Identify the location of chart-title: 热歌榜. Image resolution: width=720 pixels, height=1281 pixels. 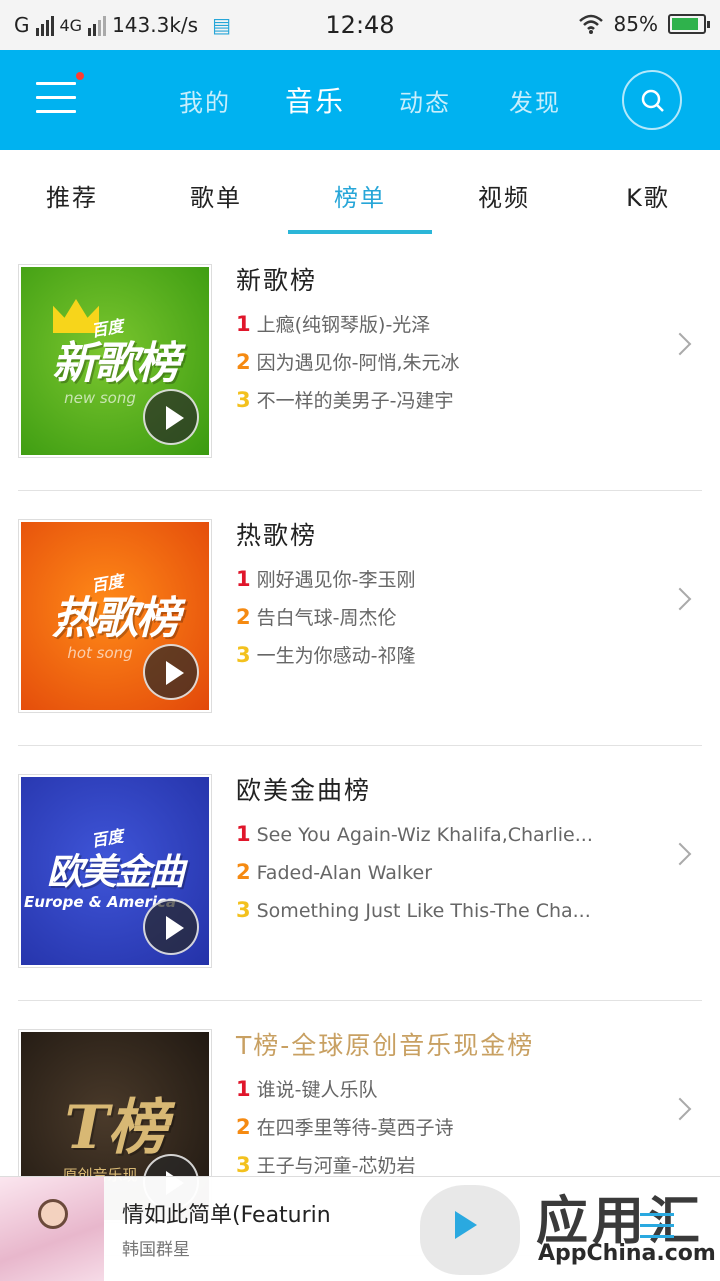
(439, 538).